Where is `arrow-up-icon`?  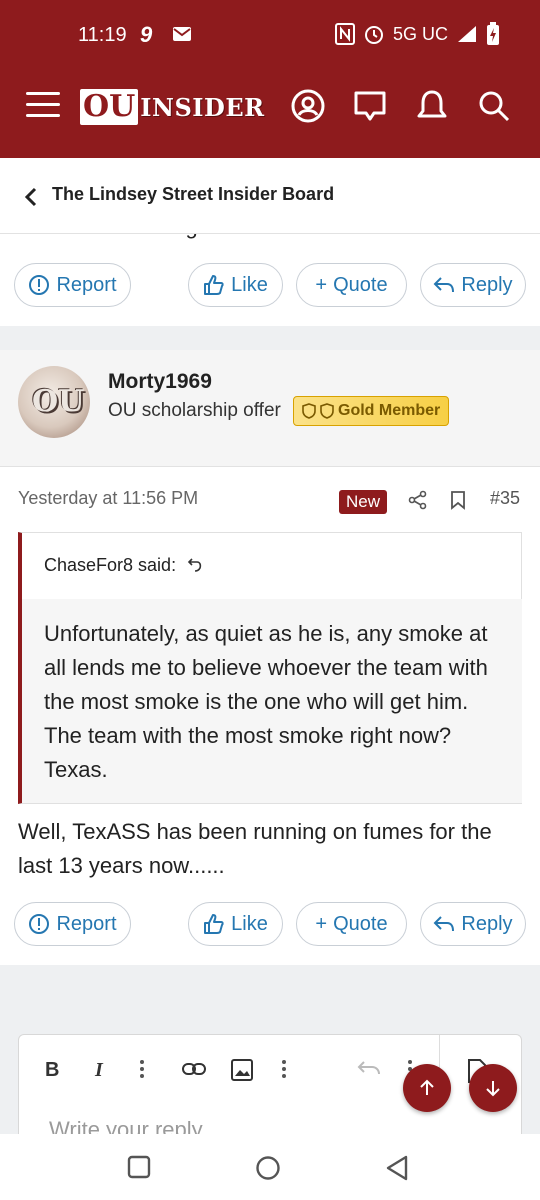 arrow-up-icon is located at coordinates (427, 1087).